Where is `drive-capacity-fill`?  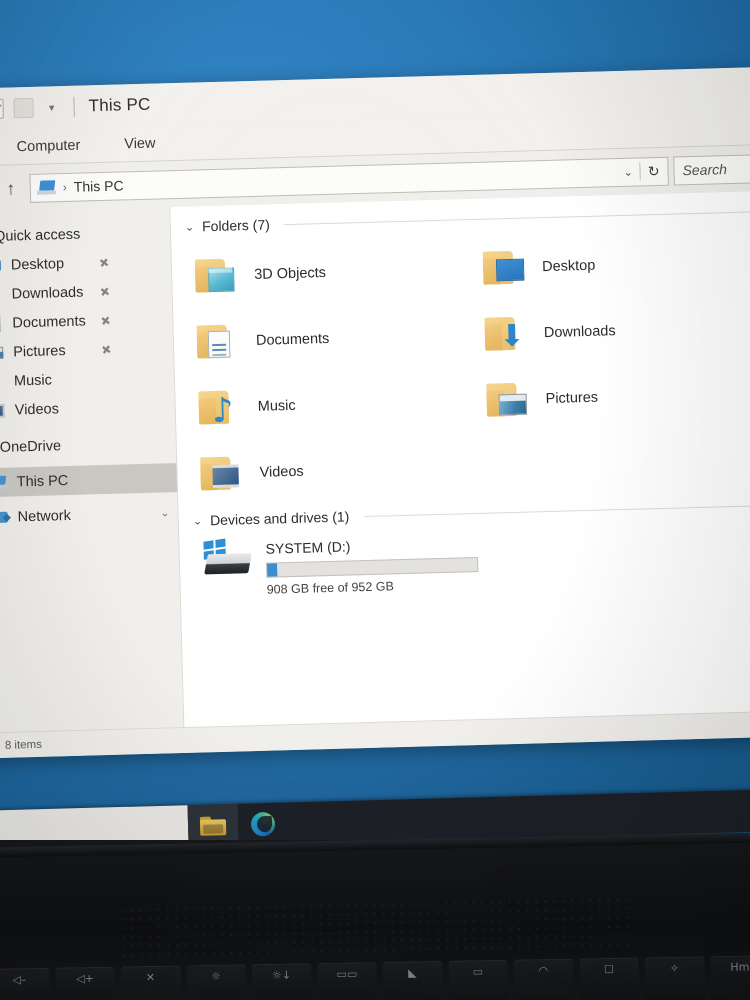 drive-capacity-fill is located at coordinates (272, 570).